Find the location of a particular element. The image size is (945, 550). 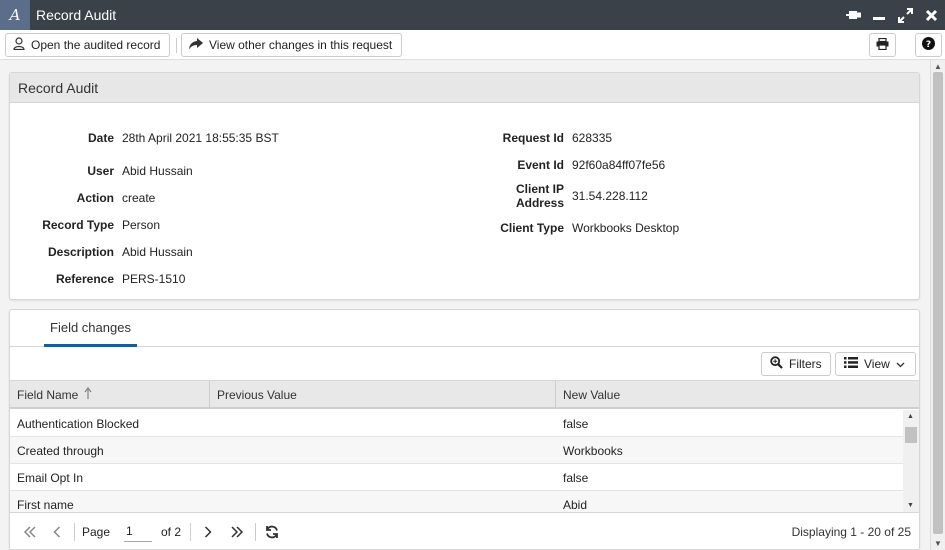

previous-page-icon is located at coordinates (57, 532).